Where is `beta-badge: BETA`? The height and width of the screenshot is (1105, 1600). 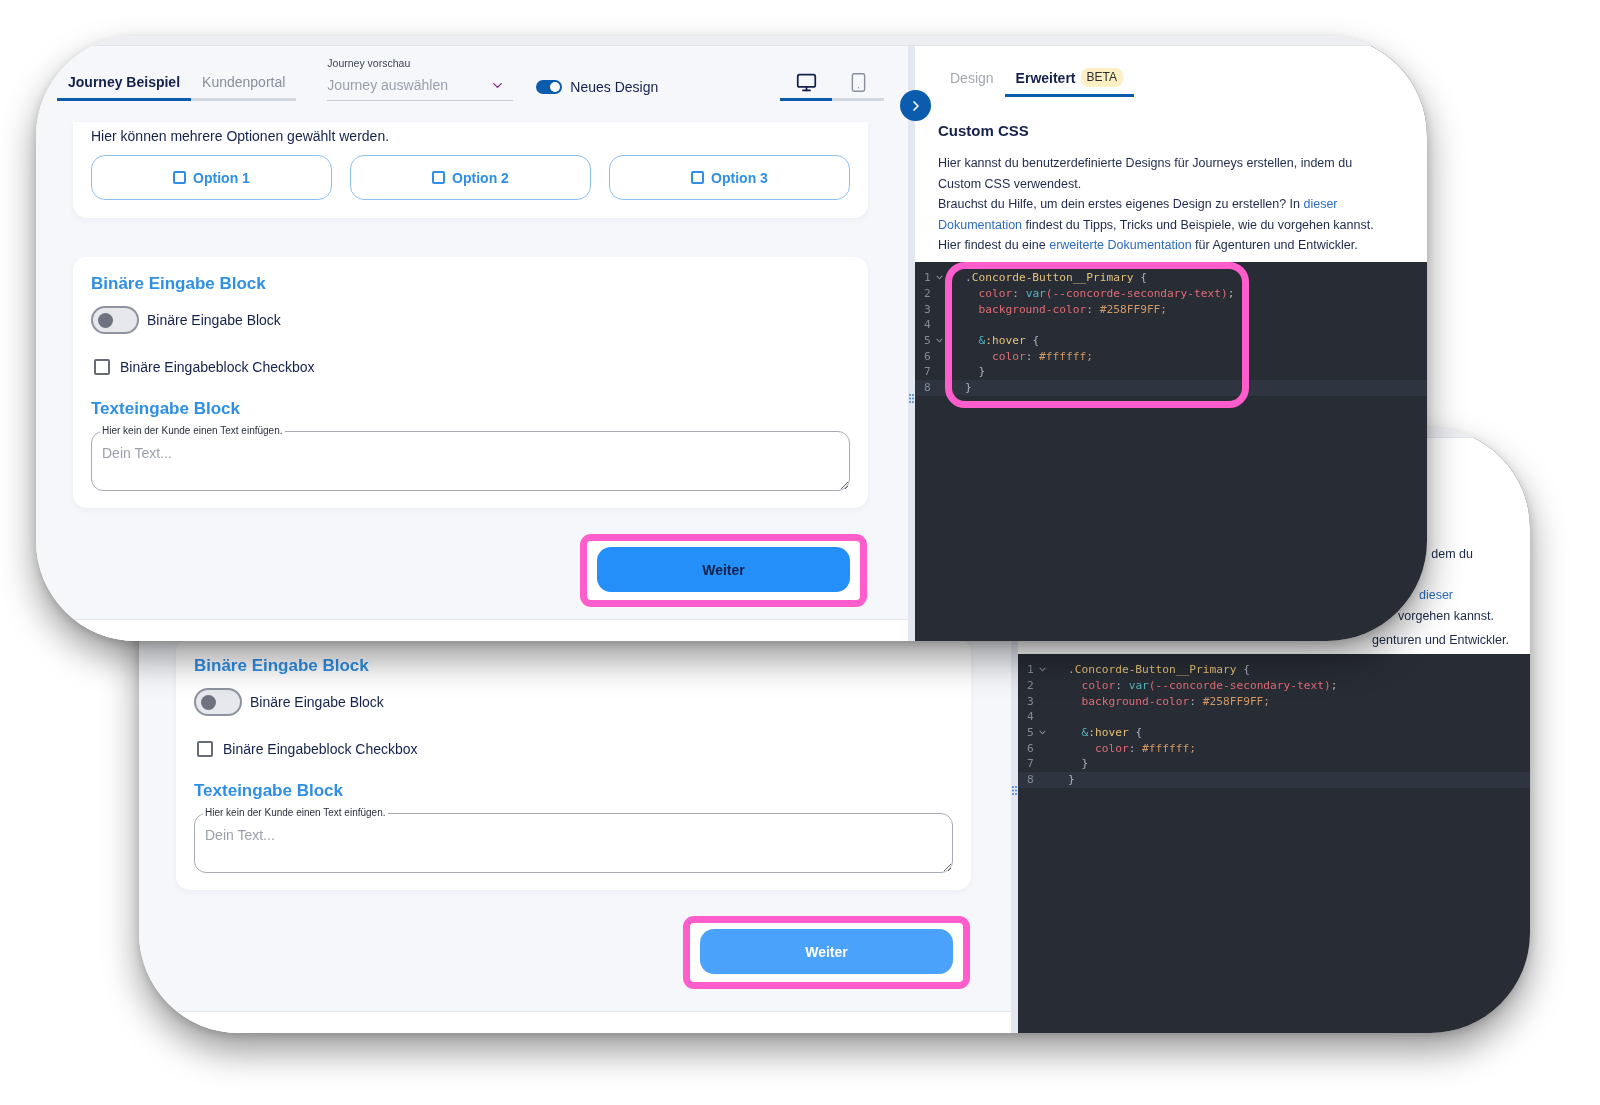 beta-badge: BETA is located at coordinates (1101, 77).